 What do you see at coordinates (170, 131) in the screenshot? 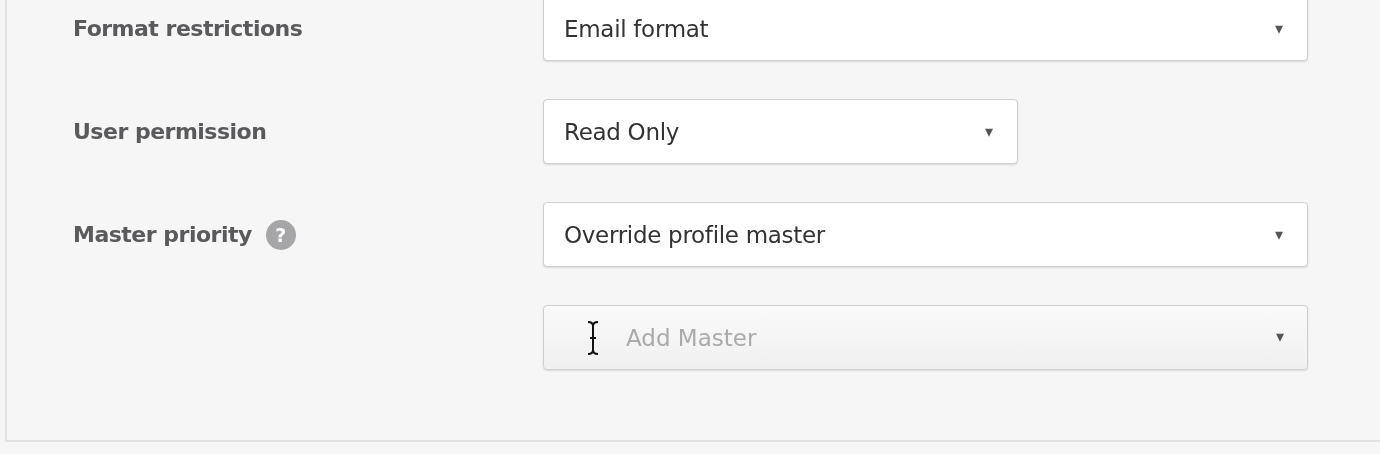
I see `field-label: User permission` at bounding box center [170, 131].